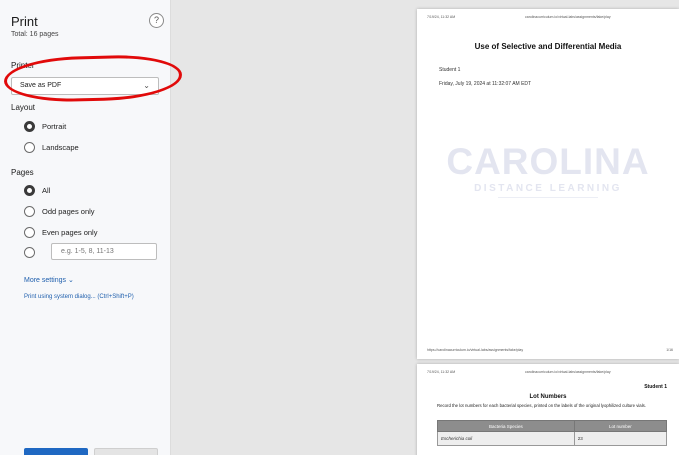 The image size is (679, 455). What do you see at coordinates (104, 251) in the screenshot?
I see `page-range-input` at bounding box center [104, 251].